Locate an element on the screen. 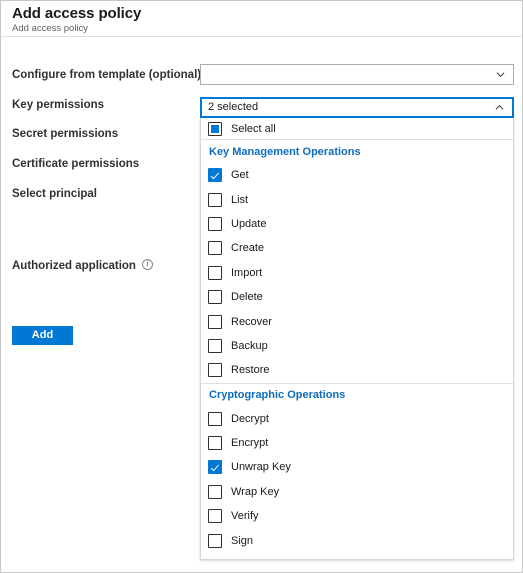 The width and height of the screenshot is (523, 573). authorized-application-text: Authorized application is located at coordinates (74, 266).